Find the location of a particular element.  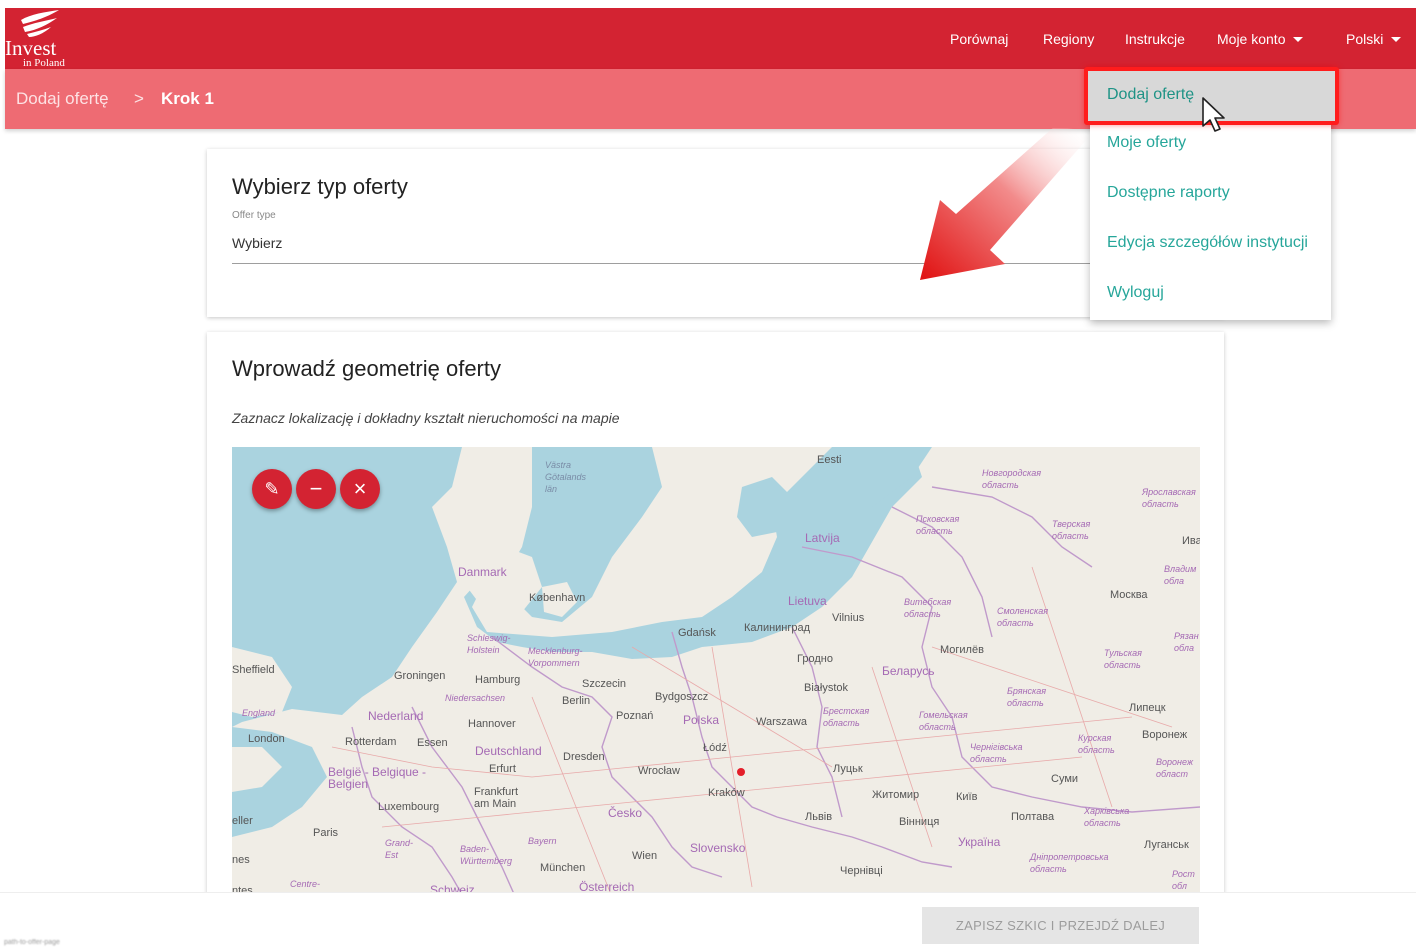

map-label: Тверская область is located at coordinates (1071, 530).